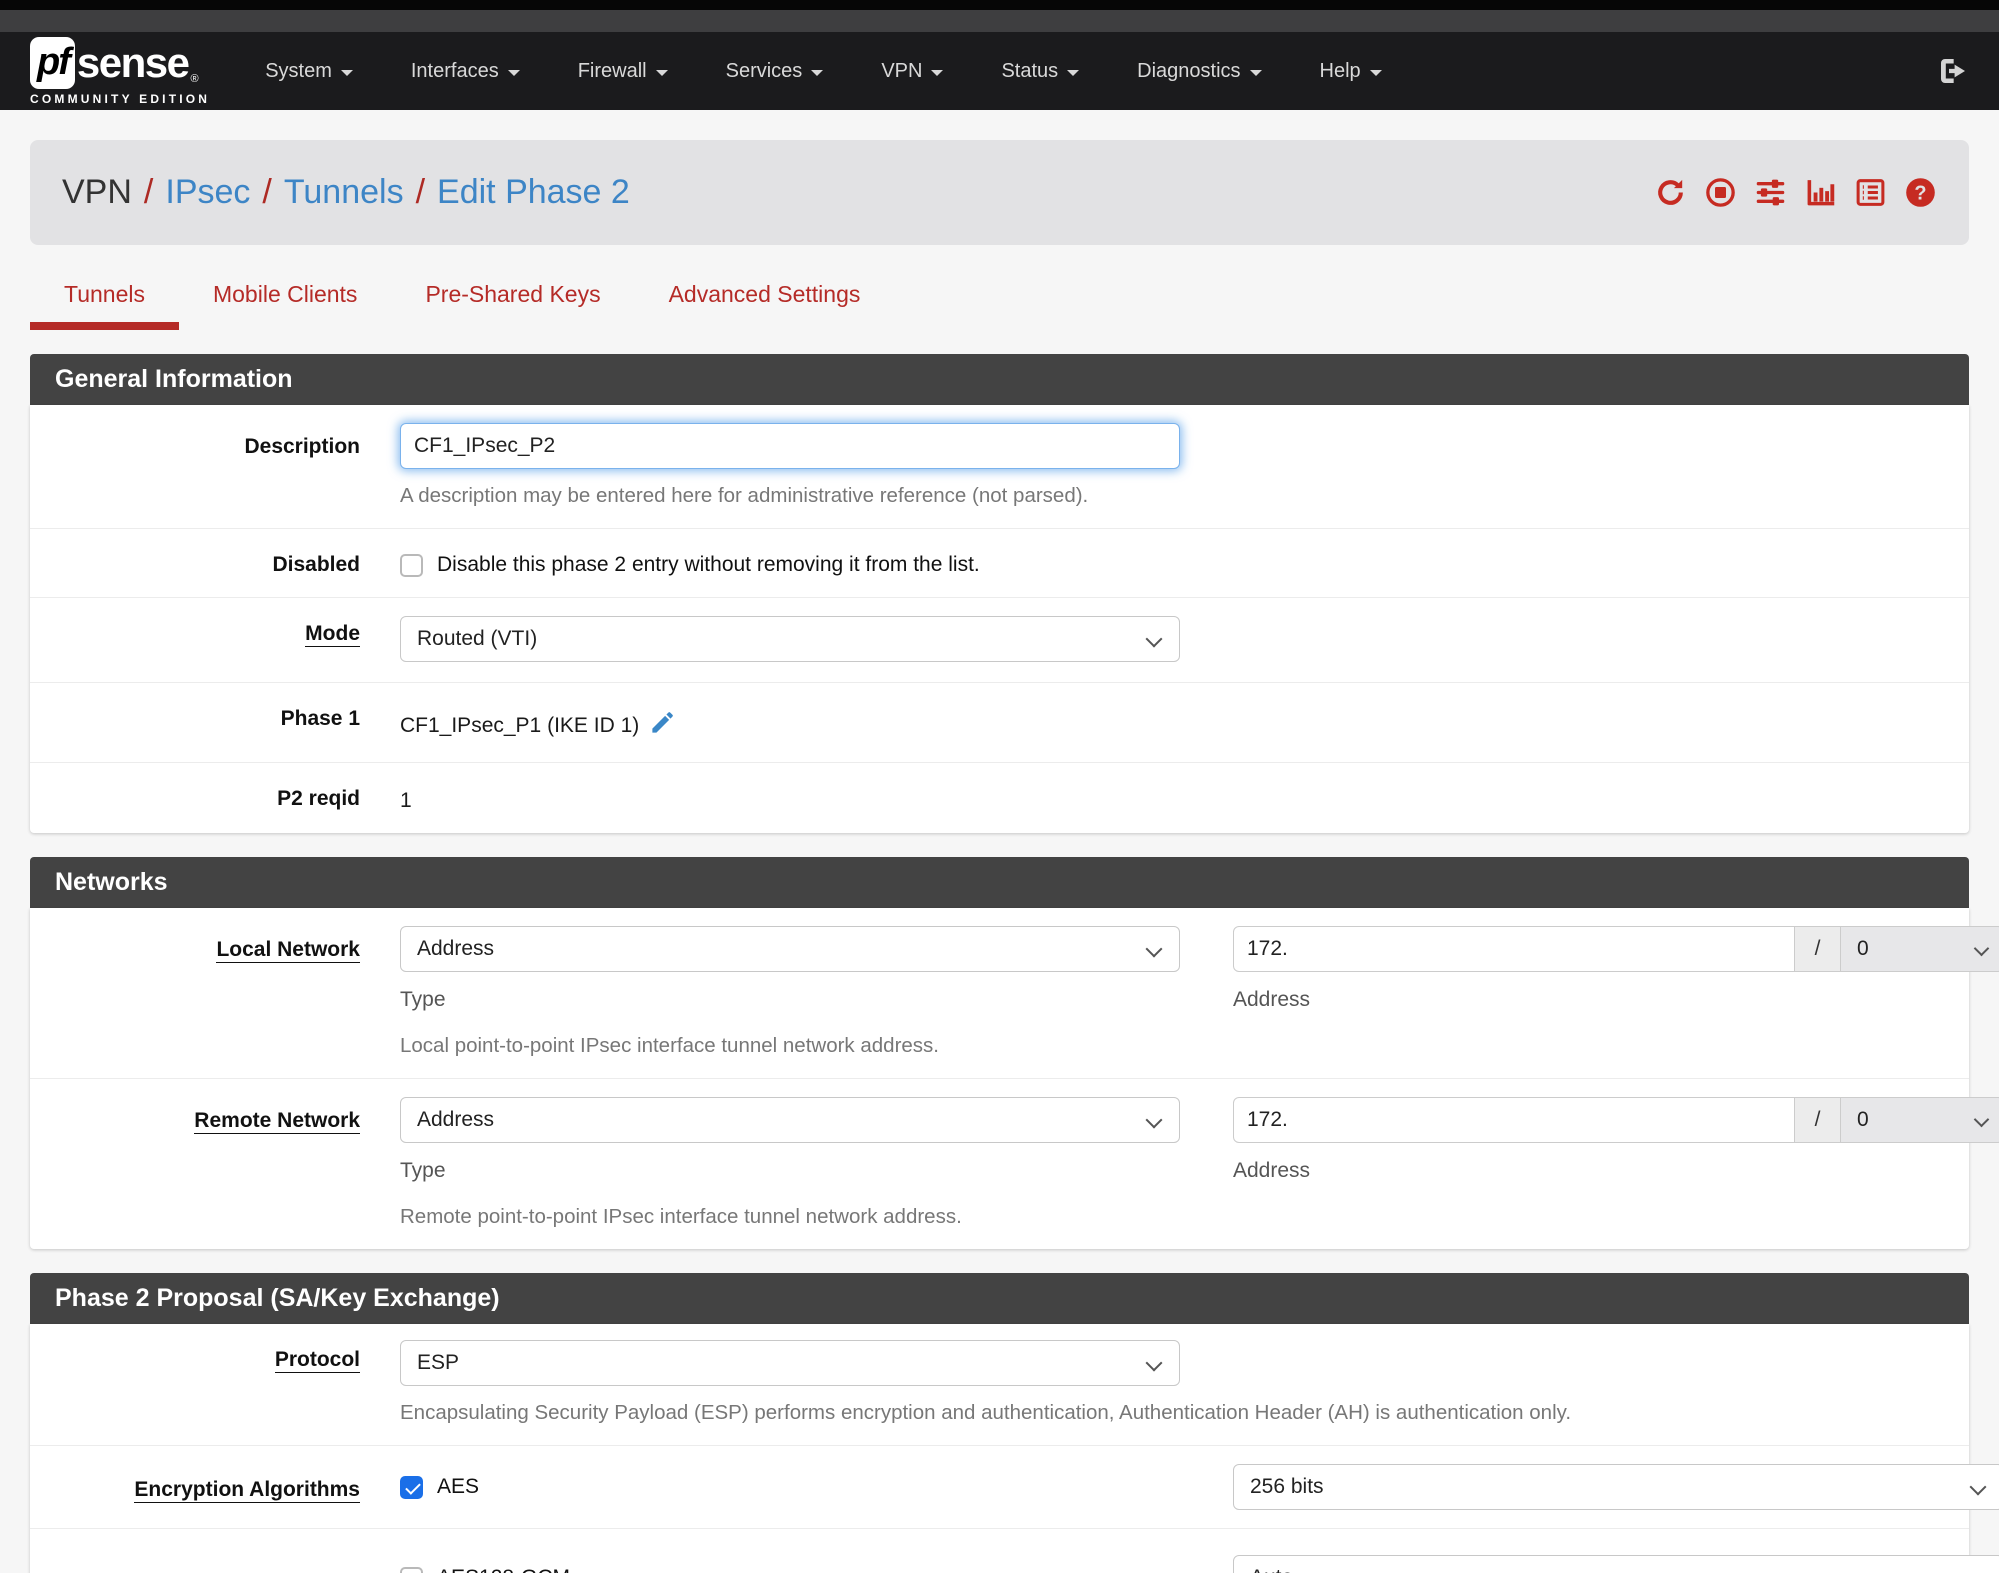  I want to click on refresh-icon, so click(1670, 192).